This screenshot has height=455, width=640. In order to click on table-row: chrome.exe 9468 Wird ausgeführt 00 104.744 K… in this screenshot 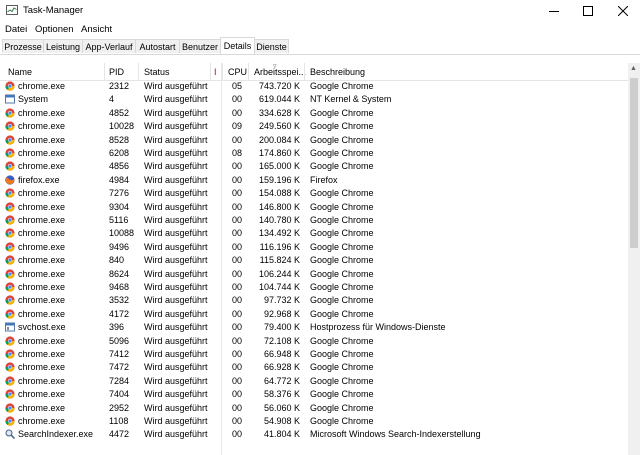, I will do `click(314, 287)`.